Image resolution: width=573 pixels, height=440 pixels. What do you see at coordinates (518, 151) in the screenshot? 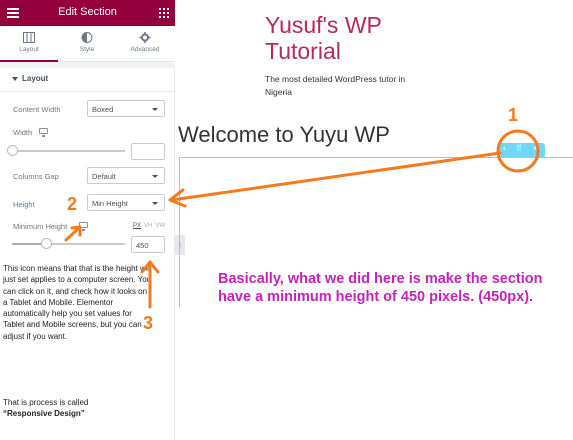
I see `highlight-circle` at bounding box center [518, 151].